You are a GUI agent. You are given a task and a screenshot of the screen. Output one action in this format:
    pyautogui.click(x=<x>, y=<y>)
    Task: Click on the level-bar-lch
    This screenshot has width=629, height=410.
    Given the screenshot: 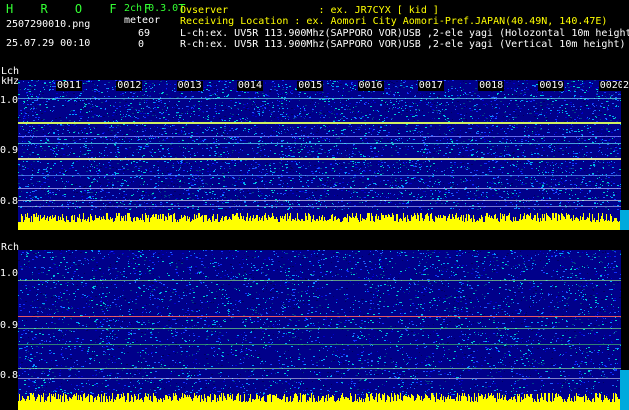 What is the action you would take?
    pyautogui.click(x=624, y=220)
    